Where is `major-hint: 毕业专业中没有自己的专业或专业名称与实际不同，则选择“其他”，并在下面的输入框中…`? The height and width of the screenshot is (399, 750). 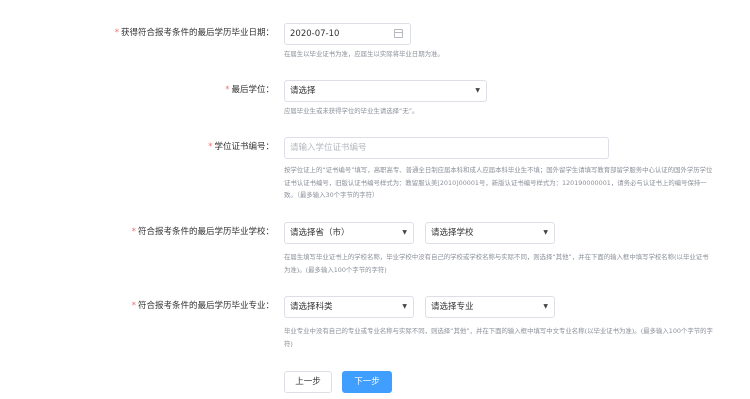 major-hint: 毕业专业中没有自己的专业或专业名称与实际不同，则选择“其他”，并在下面的输入框中… is located at coordinates (498, 337).